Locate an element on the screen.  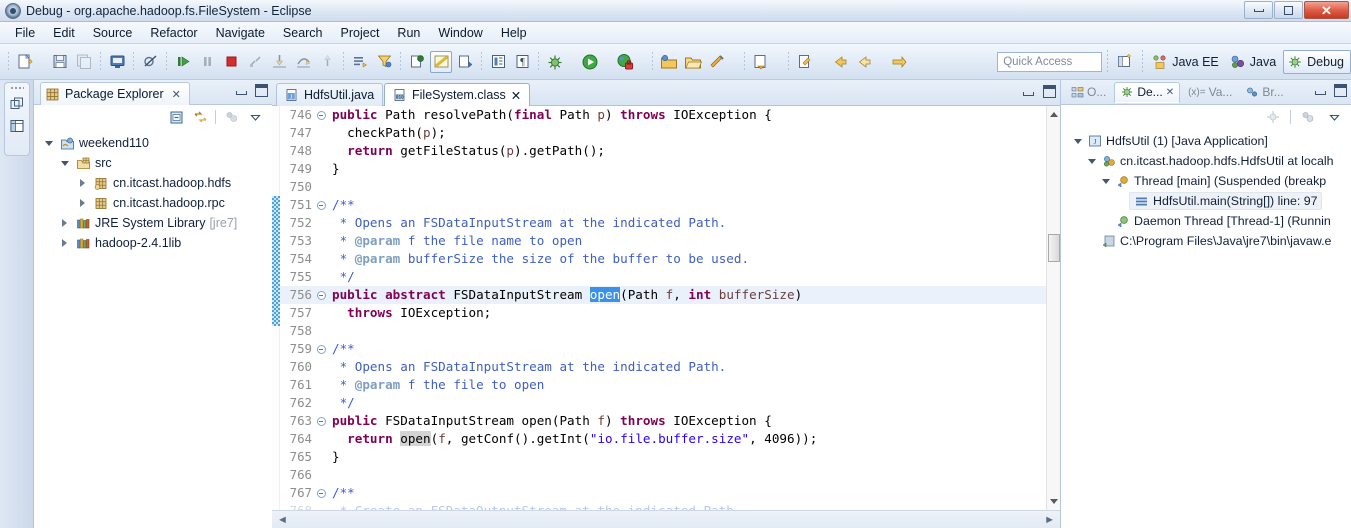
drop-to-frame-icon is located at coordinates (360, 62).